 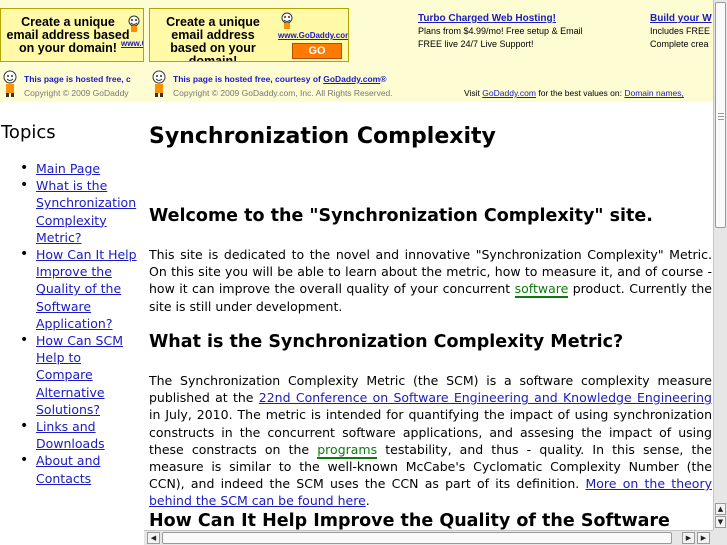 I want to click on scroll-up-arrow-icon: ▲, so click(x=720, y=509).